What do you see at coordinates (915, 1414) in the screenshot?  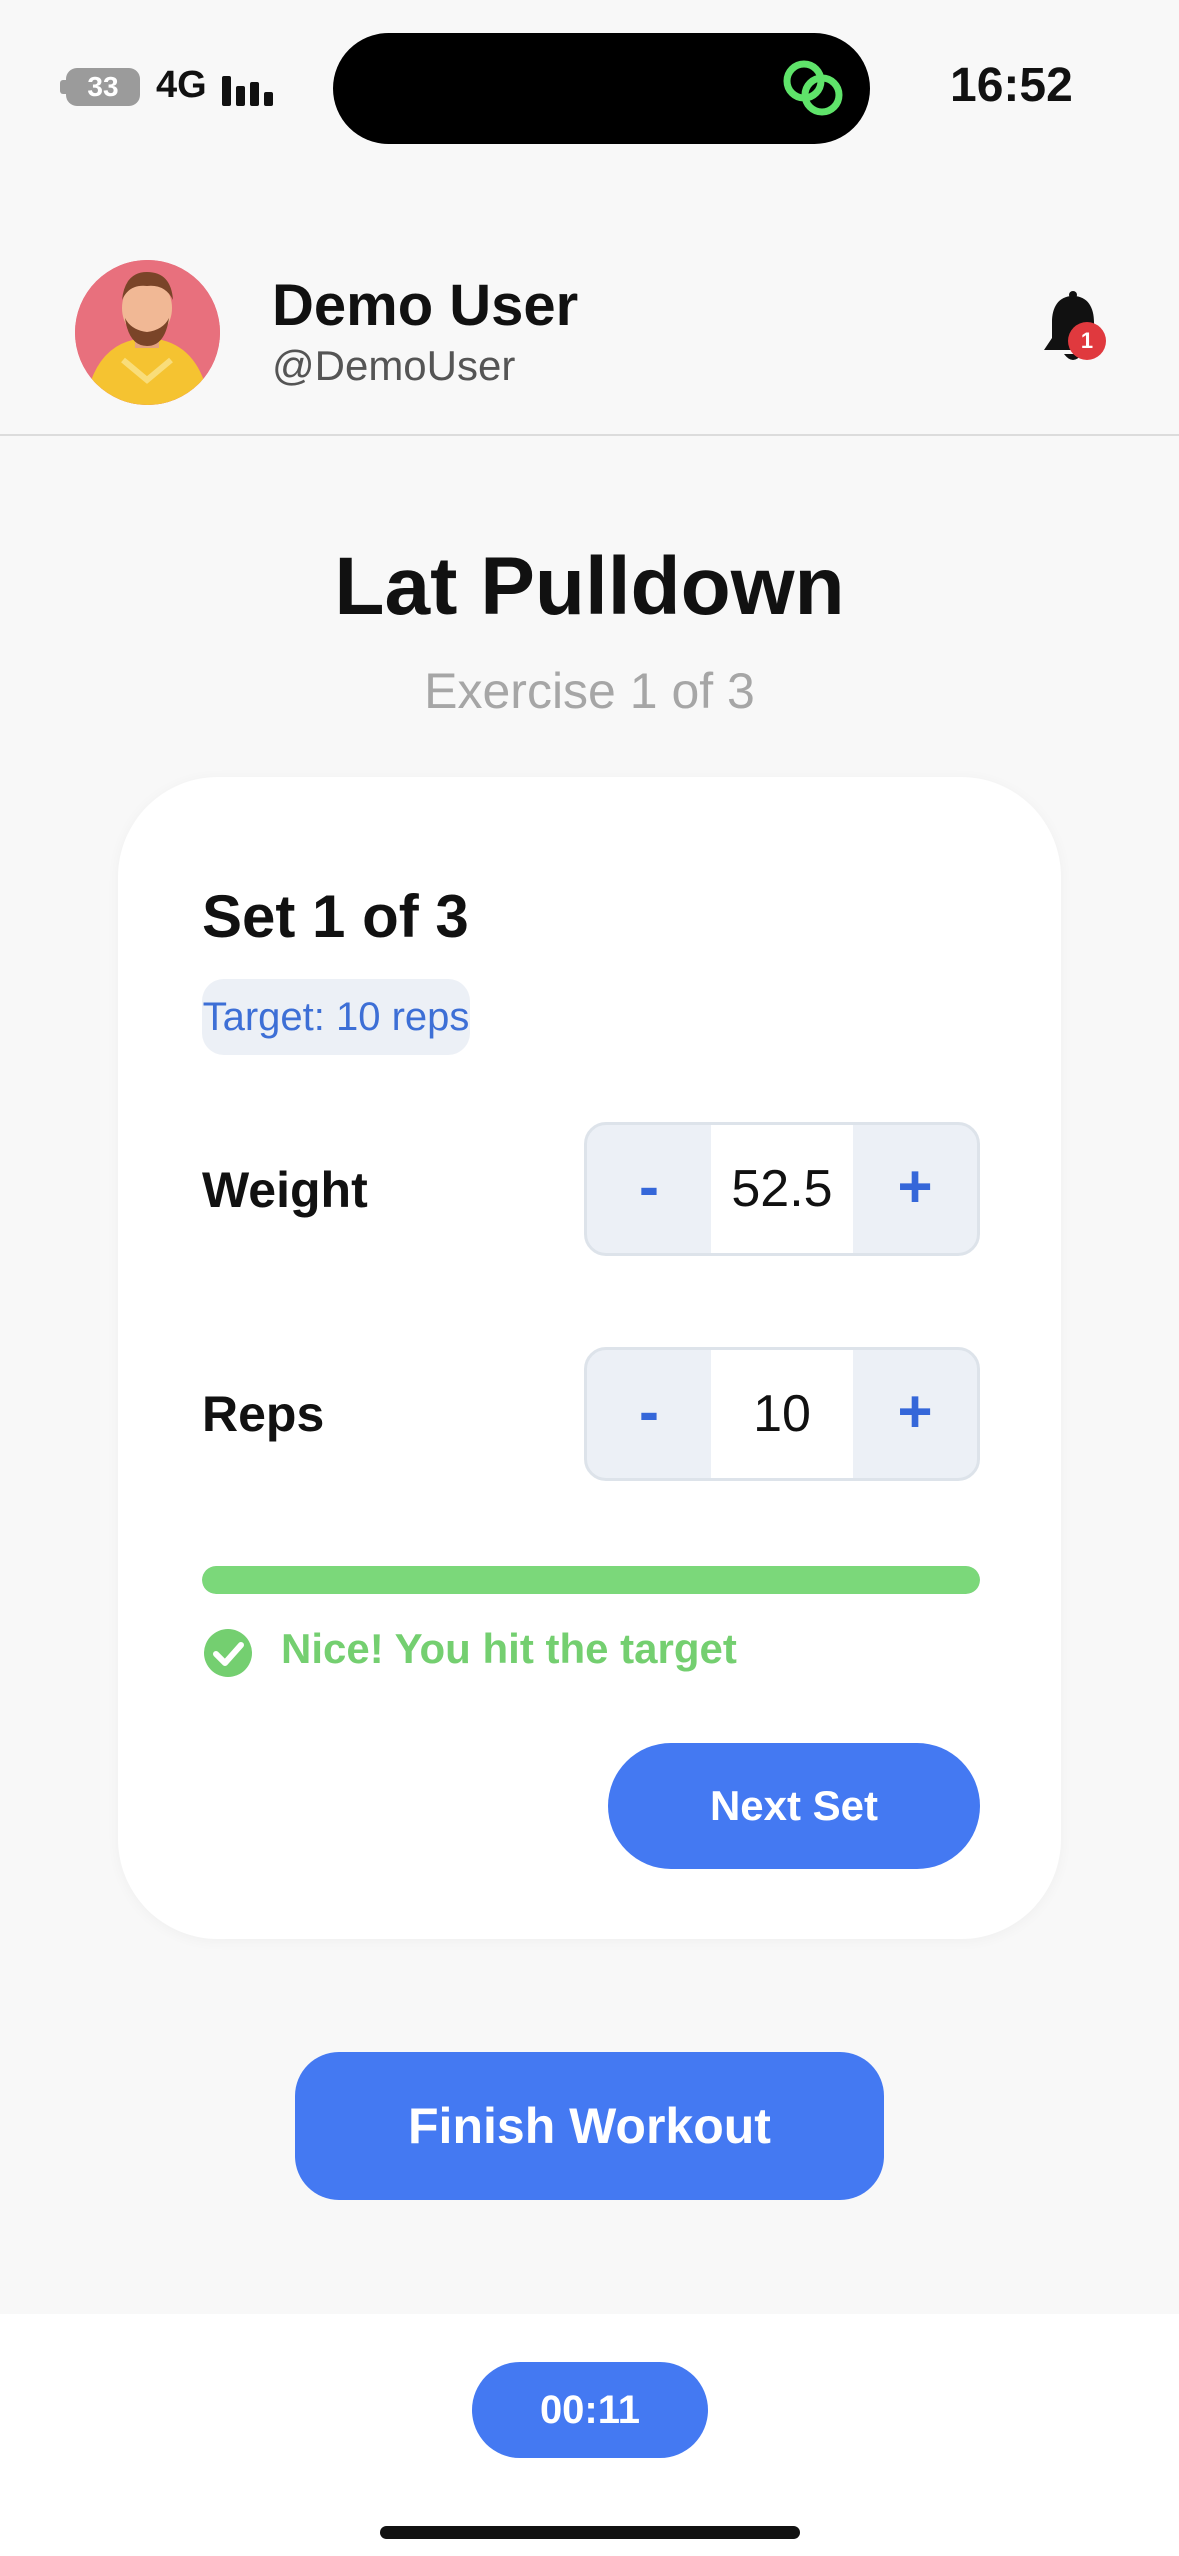 I see `reps-increment-button: +` at bounding box center [915, 1414].